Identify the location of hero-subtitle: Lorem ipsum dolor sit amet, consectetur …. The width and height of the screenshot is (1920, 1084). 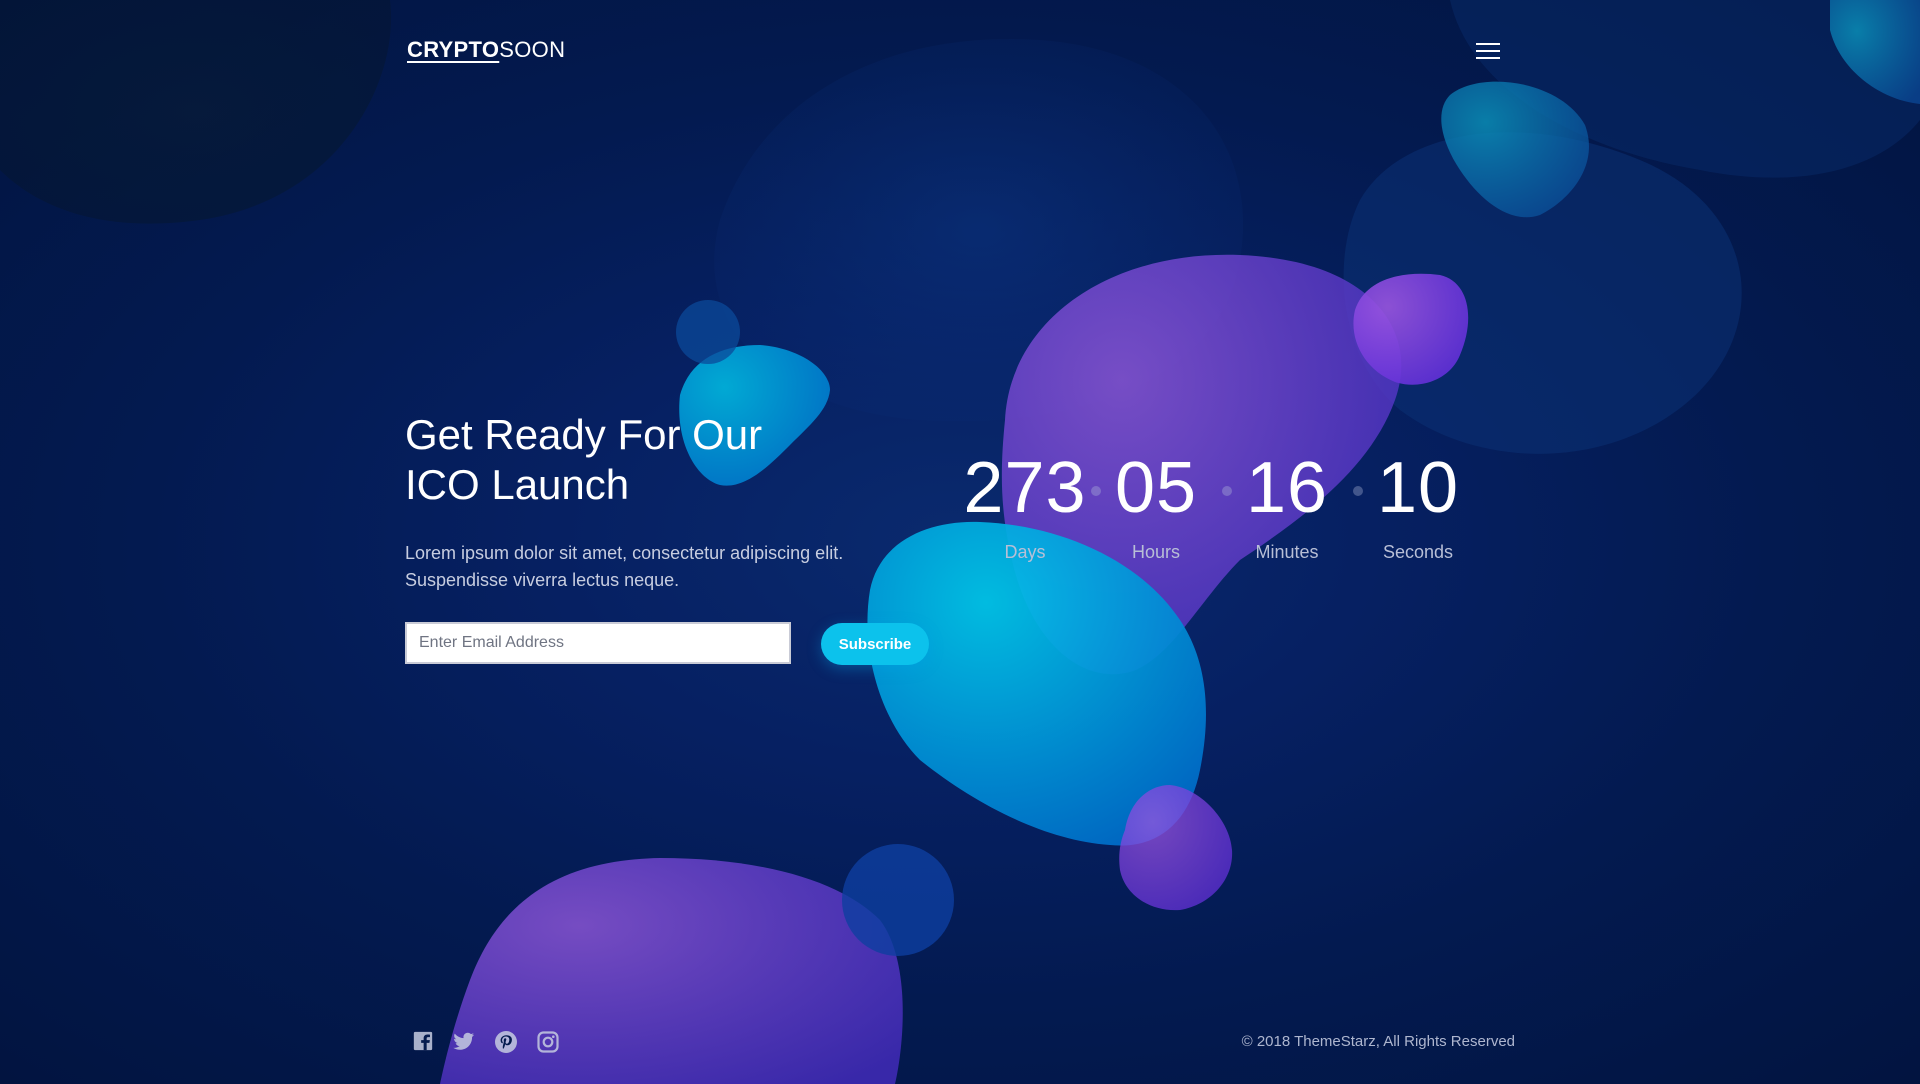
(665, 567).